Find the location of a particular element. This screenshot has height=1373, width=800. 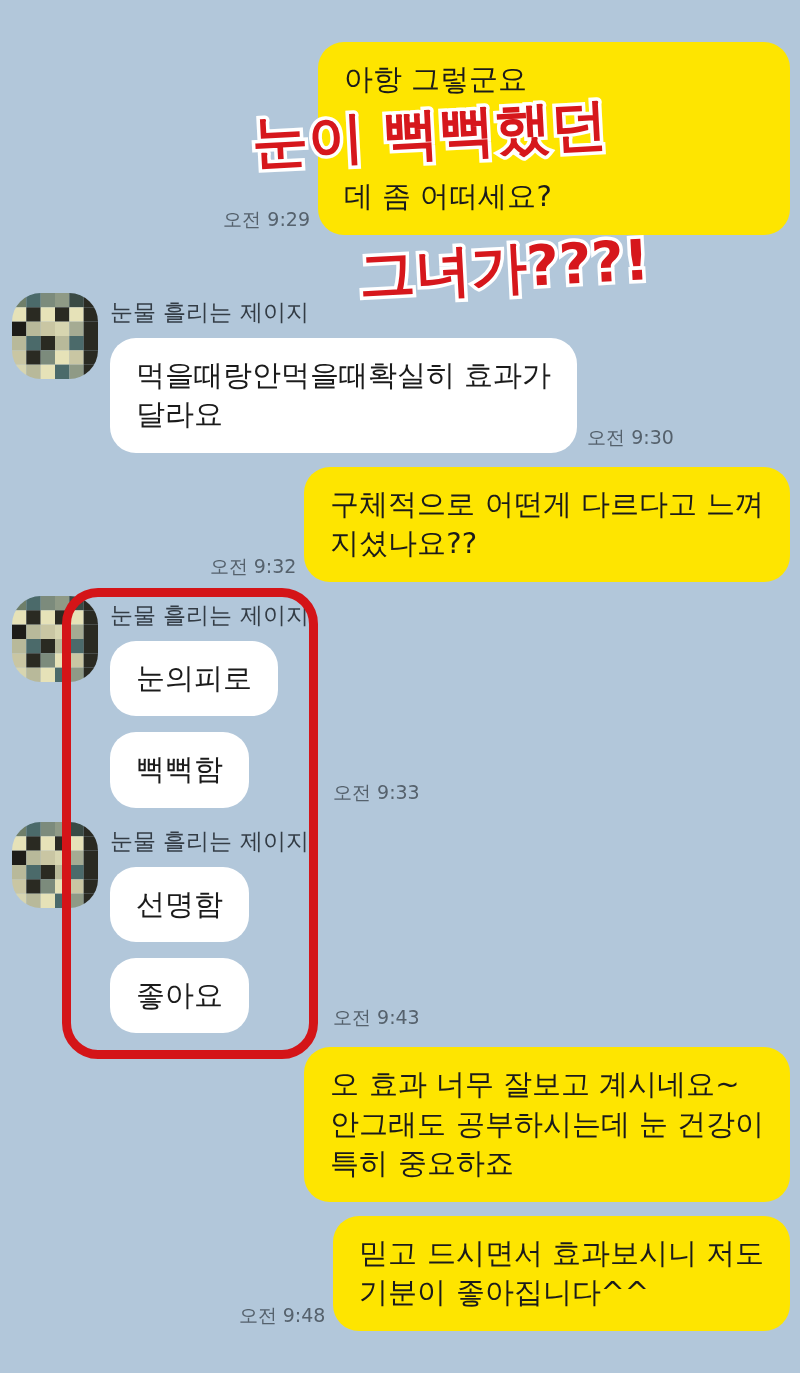

message-bubble: 좋아요 is located at coordinates (179, 995).